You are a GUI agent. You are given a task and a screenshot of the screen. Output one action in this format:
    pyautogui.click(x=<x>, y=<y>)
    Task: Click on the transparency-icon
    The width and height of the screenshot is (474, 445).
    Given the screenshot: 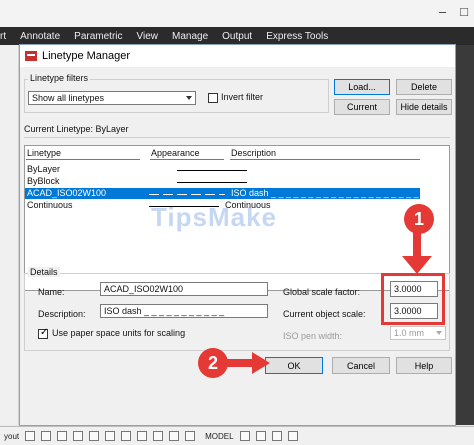 What is the action you would take?
    pyautogui.click(x=142, y=436)
    